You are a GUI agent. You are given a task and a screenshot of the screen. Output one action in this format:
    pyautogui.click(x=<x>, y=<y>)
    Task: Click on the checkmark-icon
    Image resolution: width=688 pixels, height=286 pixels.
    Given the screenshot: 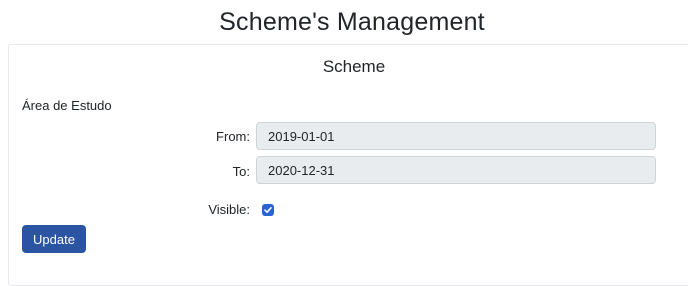 What is the action you would take?
    pyautogui.click(x=268, y=210)
    